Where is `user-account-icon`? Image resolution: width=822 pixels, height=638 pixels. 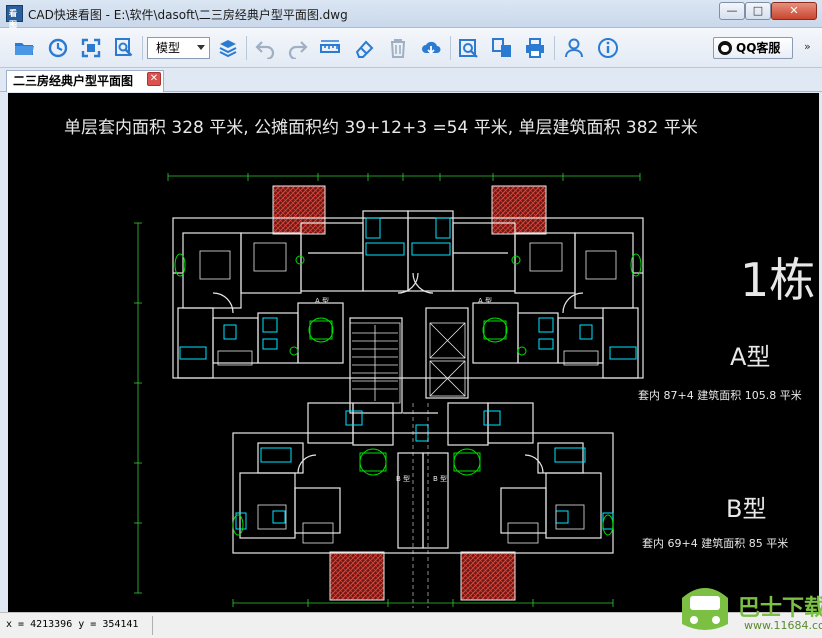 user-account-icon is located at coordinates (574, 48).